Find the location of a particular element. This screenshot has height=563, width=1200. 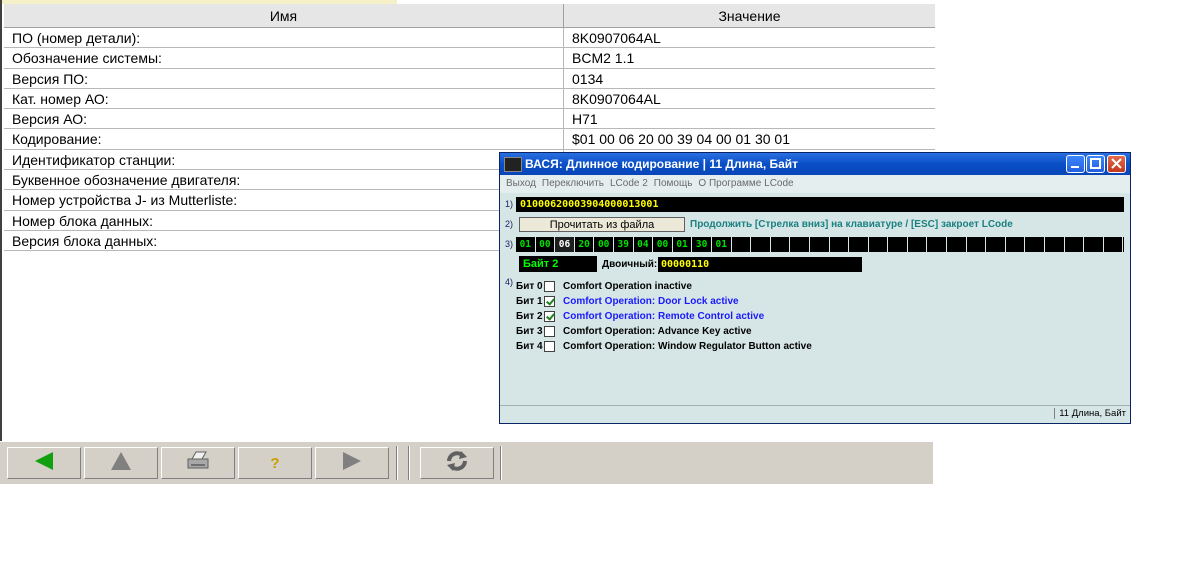

bit-row: Бит 0 Comfort Operation inactive is located at coordinates (604, 286).